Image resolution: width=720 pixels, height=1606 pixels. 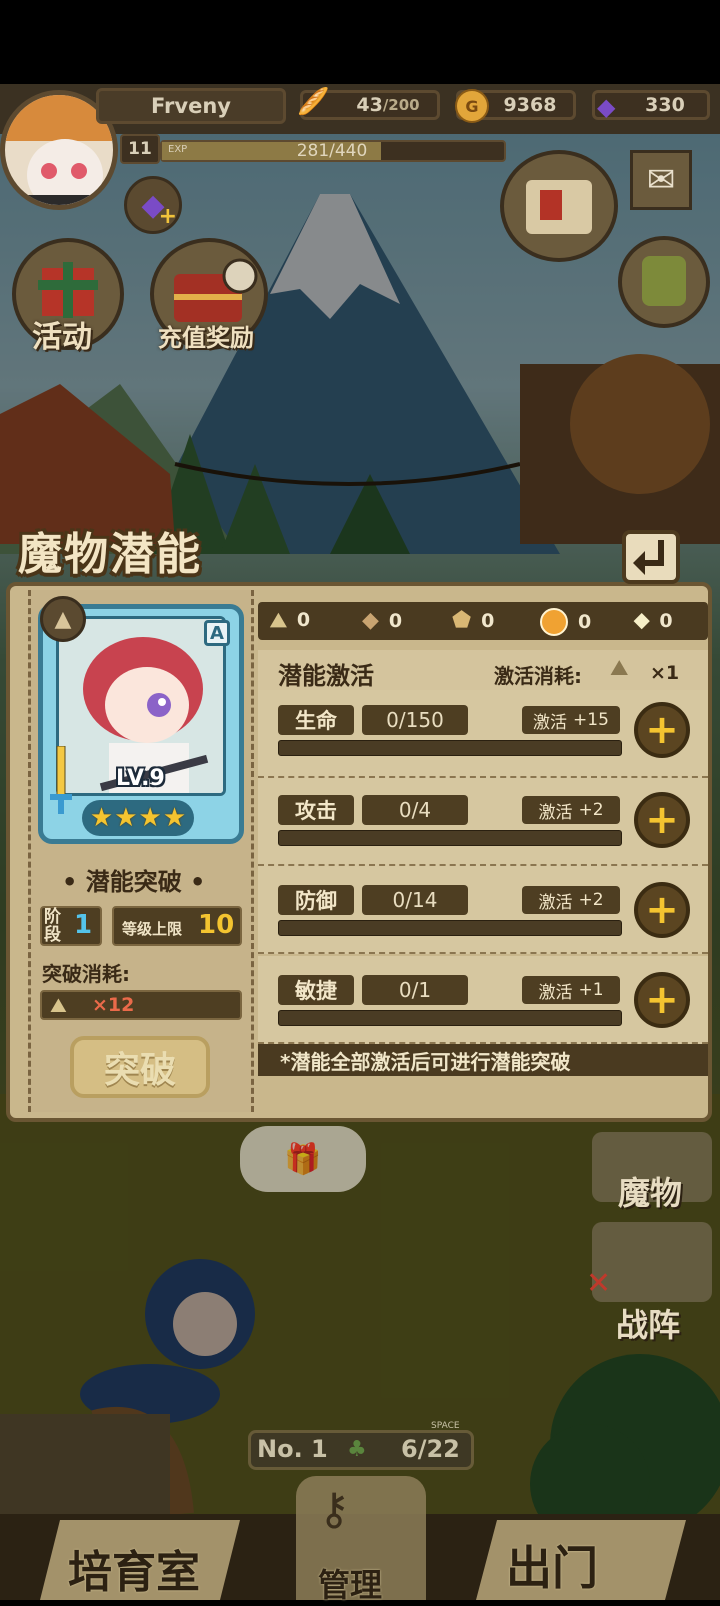 I want to click on panel-title: 魔物潜能, so click(x=110, y=554).